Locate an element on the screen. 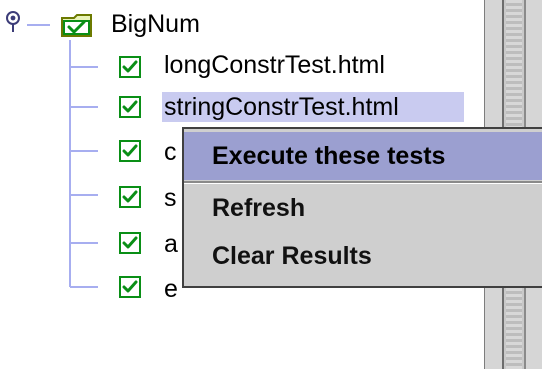  execute-tests-menu-item: Execute these tests is located at coordinates (363, 156).